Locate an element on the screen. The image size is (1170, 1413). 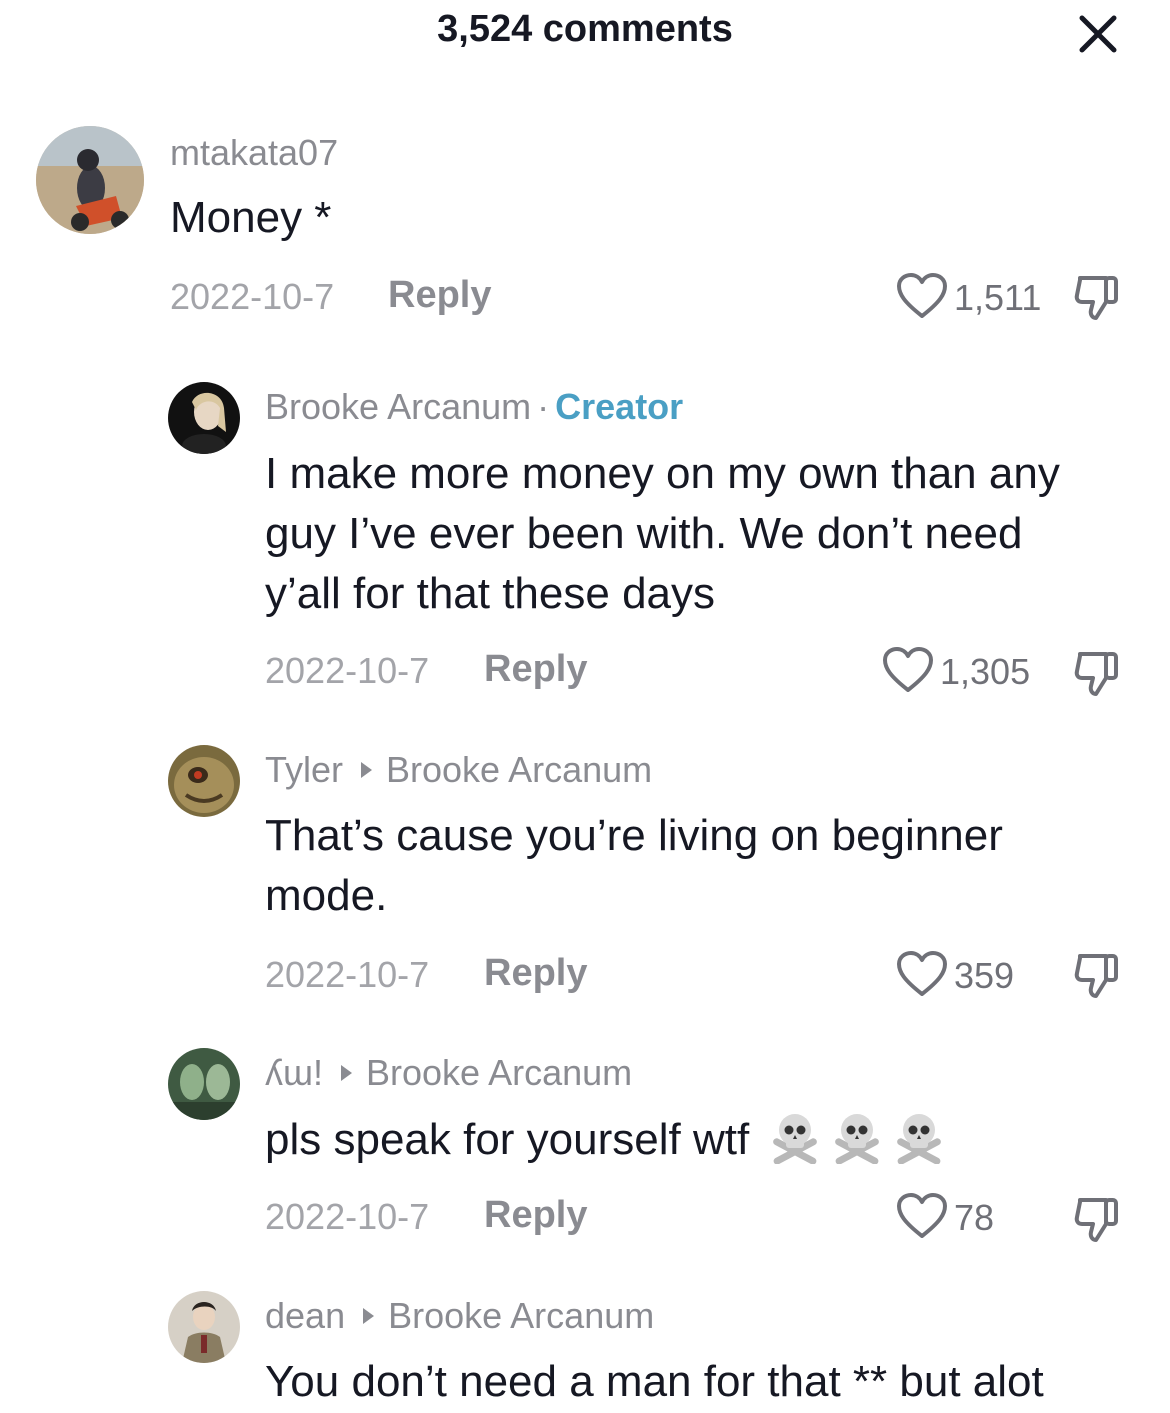
comment-username: dean is located at coordinates (305, 1315).